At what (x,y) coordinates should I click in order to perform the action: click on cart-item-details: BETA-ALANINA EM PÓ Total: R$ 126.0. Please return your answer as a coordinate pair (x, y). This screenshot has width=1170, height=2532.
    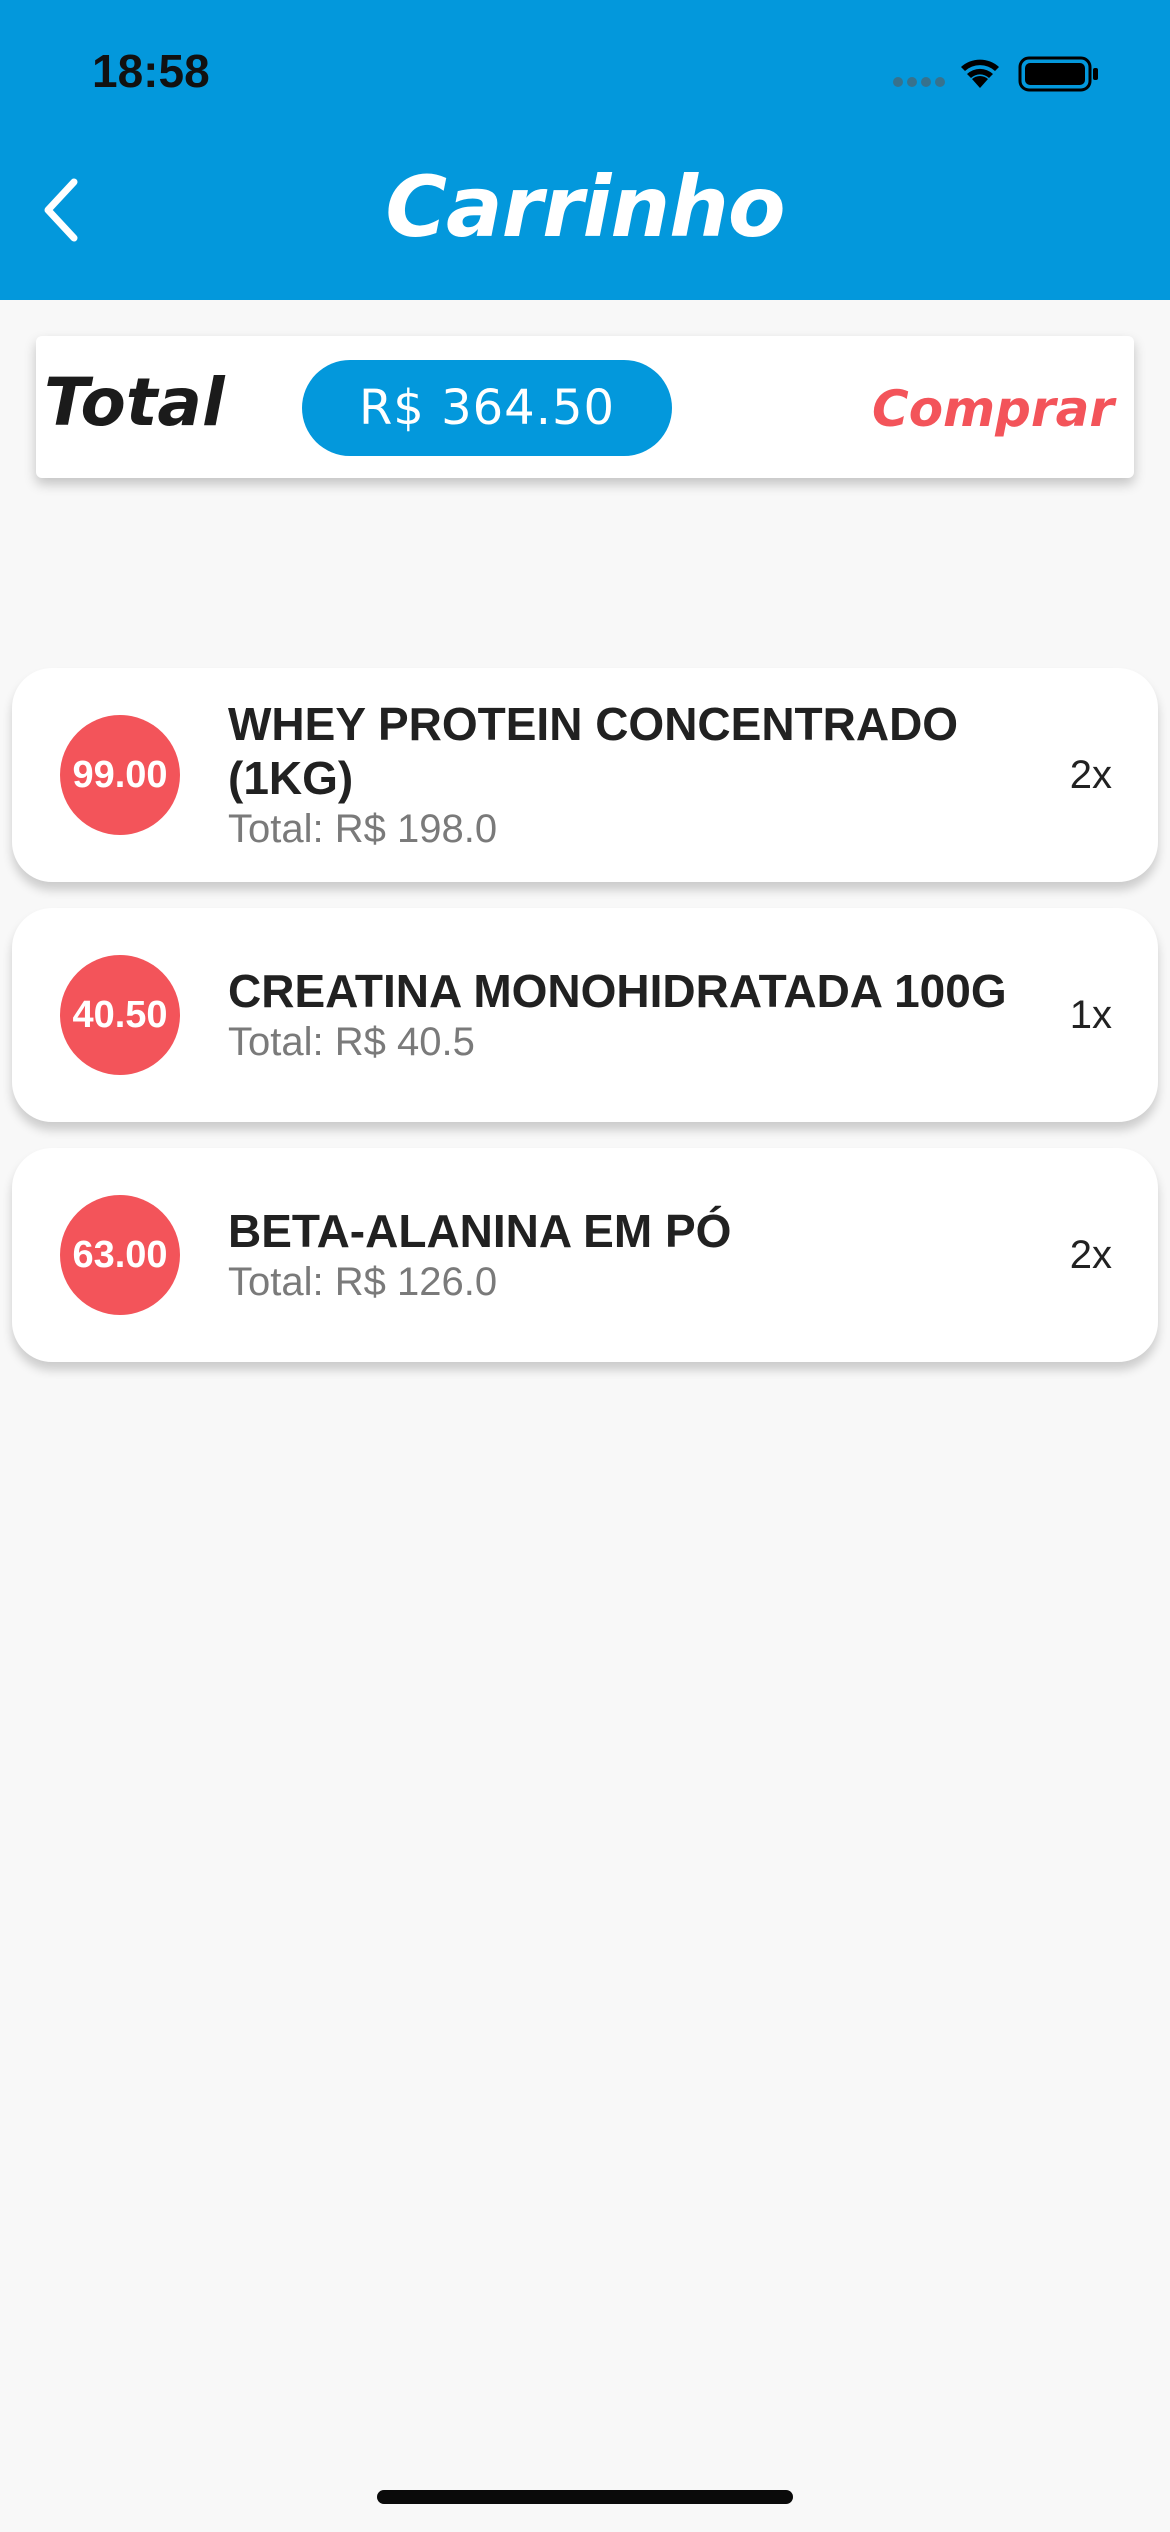
    Looking at the image, I should click on (638, 1255).